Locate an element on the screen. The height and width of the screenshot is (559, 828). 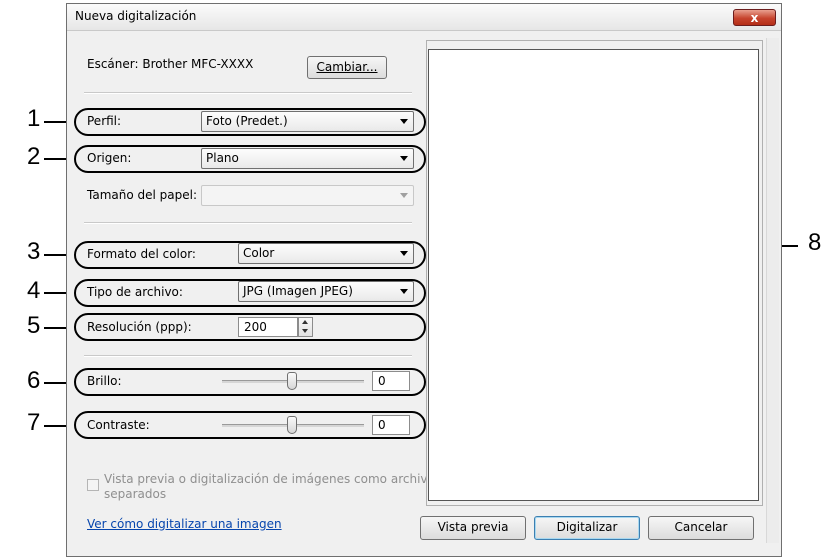
callout-5: 5 is located at coordinates (34, 325).